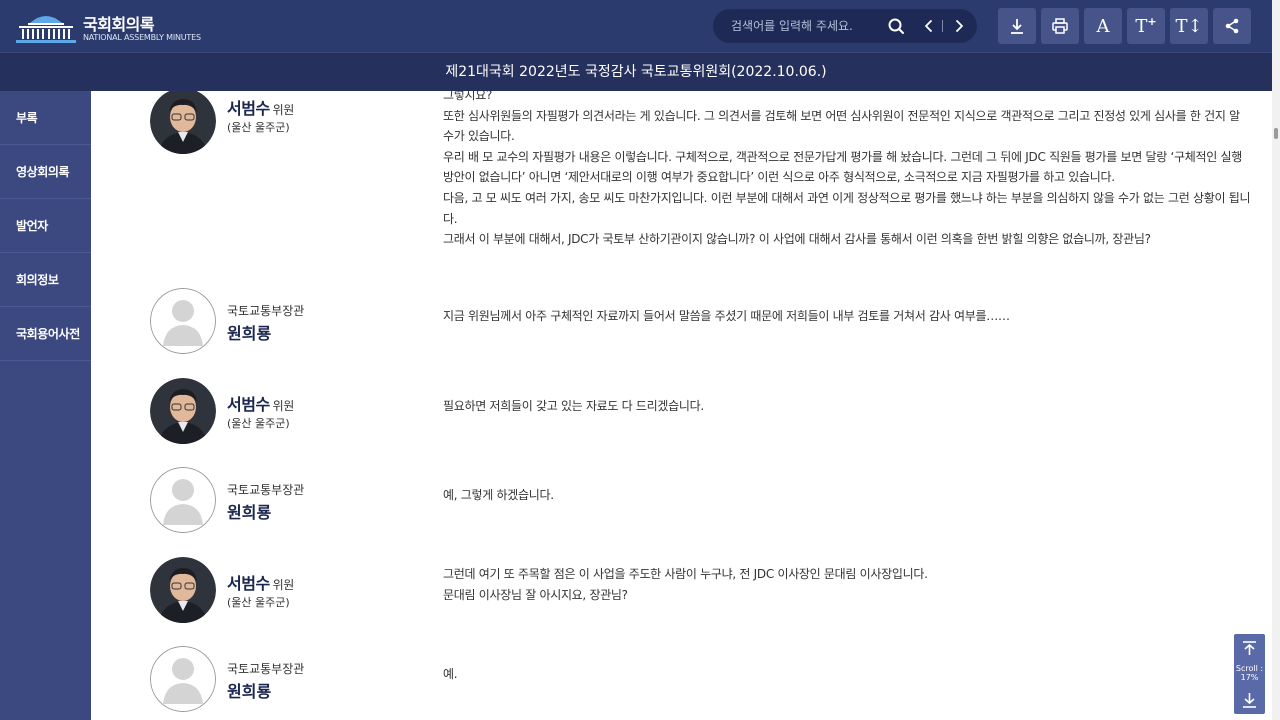 This screenshot has height=720, width=1280. I want to click on scroll-percent-label: Scroll : 17%, so click(1249, 673).